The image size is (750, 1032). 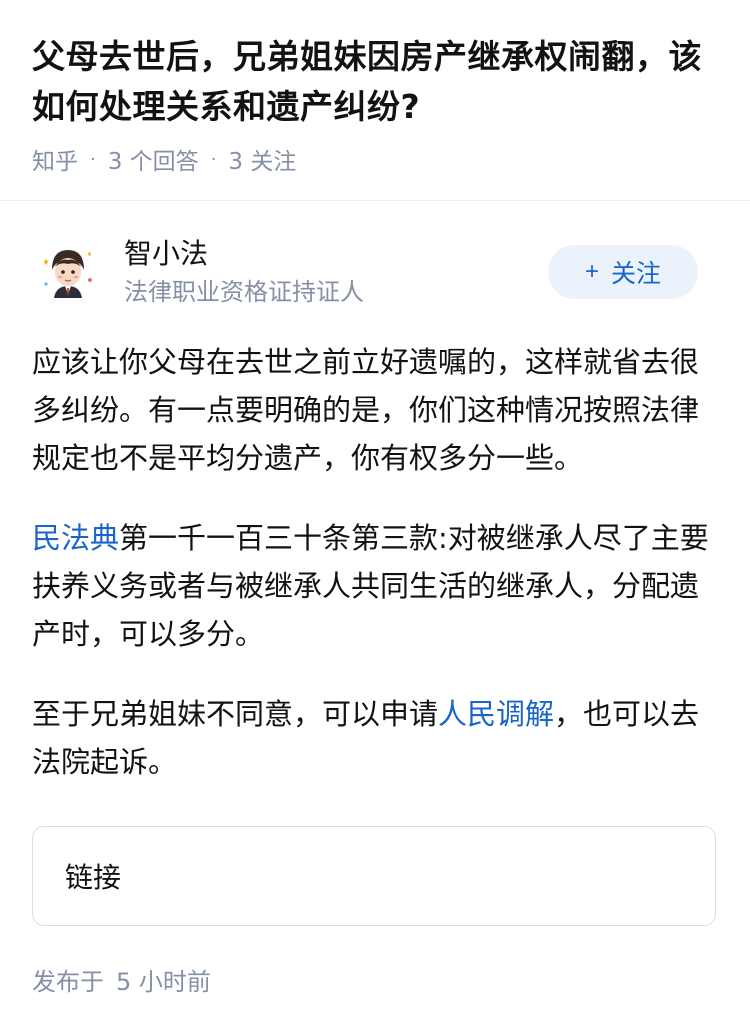 I want to click on author-bar: 智小法 法律职业资格证持证人 + 关注, so click(x=365, y=272).